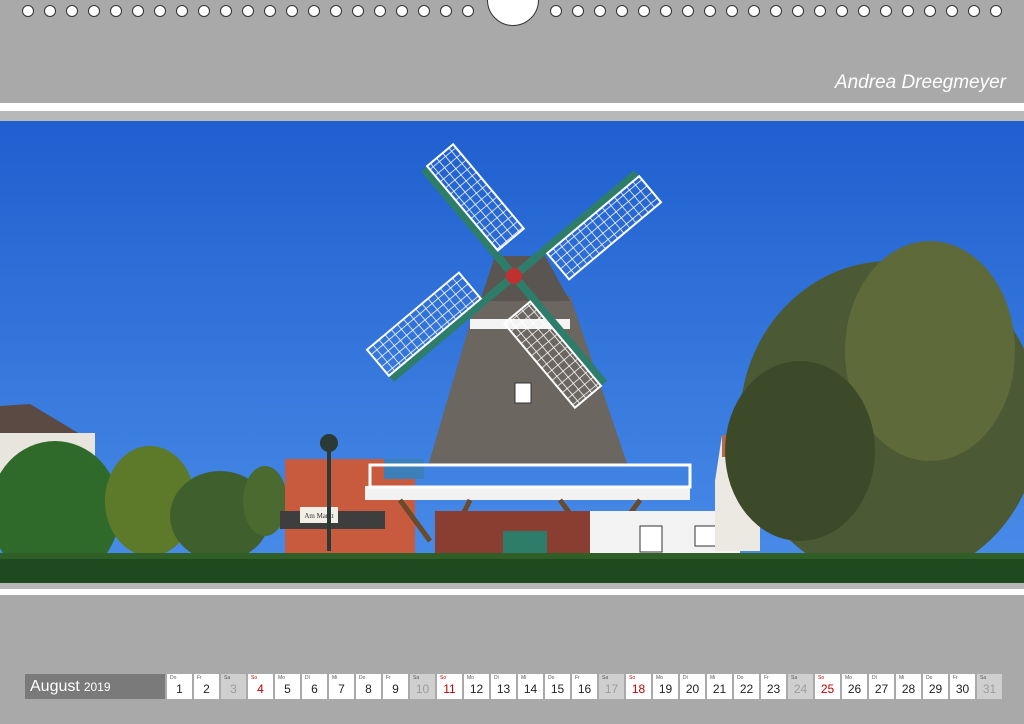 The image size is (1024, 724). I want to click on calendar-day: Do 22, so click(746, 686).